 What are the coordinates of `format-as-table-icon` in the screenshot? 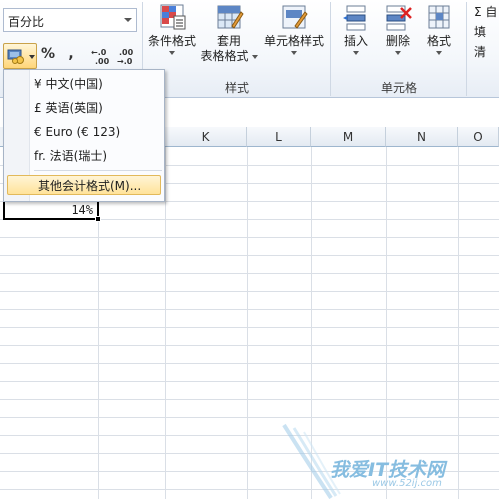 It's located at (230, 17).